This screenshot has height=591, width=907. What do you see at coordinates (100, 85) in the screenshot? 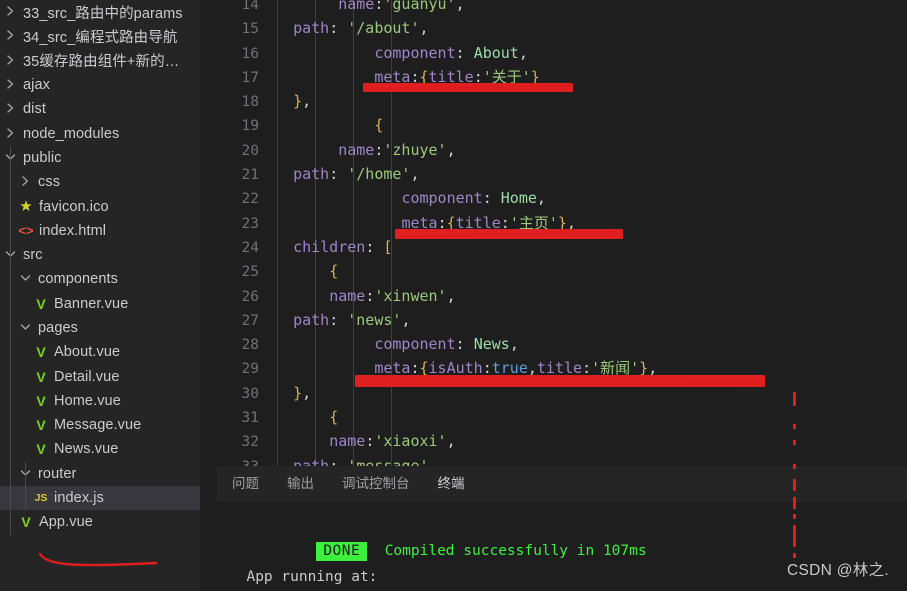
I see `tree-item-ajax: ajax` at bounding box center [100, 85].